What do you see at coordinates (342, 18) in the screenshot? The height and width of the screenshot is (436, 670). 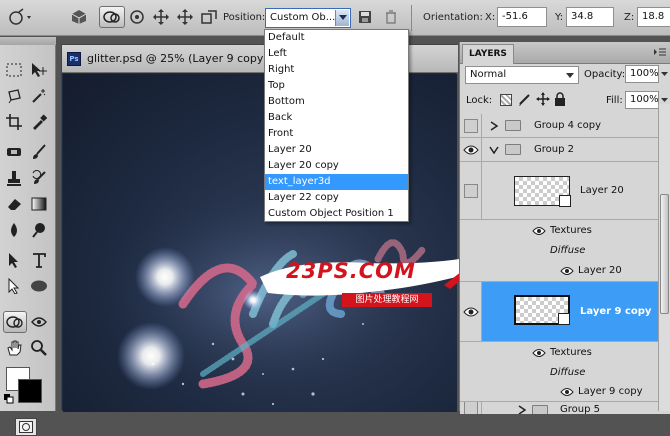 I see `chevron-down-icon` at bounding box center [342, 18].